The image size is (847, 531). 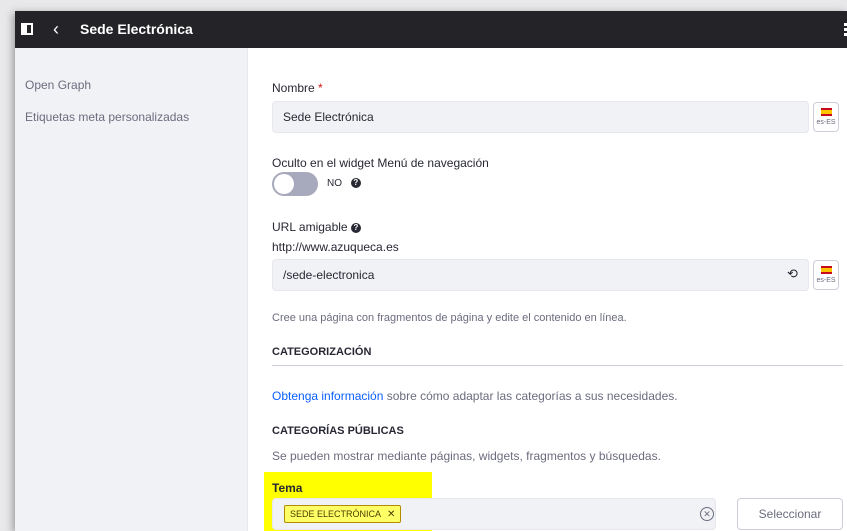 What do you see at coordinates (707, 514) in the screenshot?
I see `clear-icon: ✕` at bounding box center [707, 514].